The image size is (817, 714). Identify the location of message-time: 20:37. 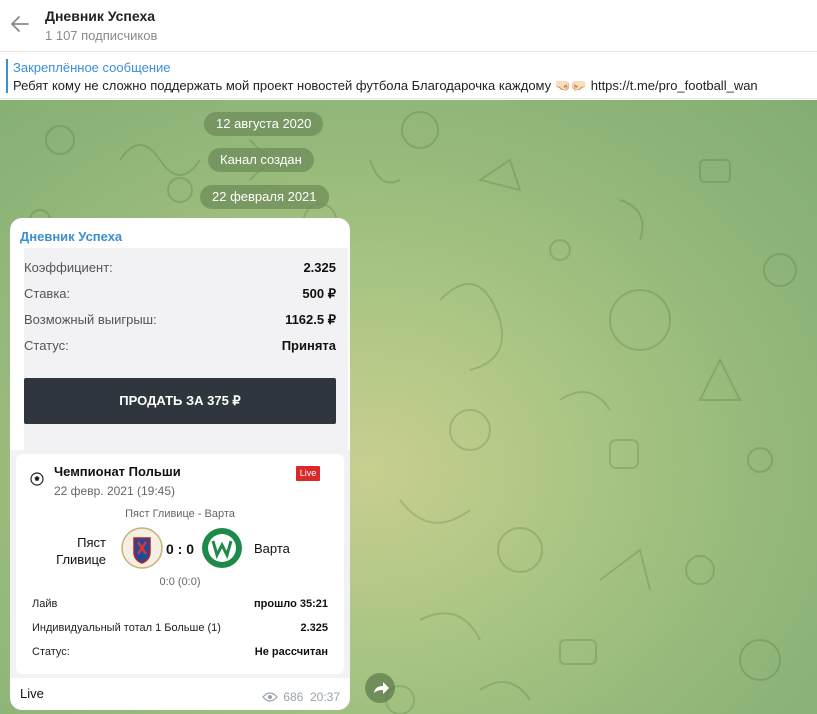
(324, 697).